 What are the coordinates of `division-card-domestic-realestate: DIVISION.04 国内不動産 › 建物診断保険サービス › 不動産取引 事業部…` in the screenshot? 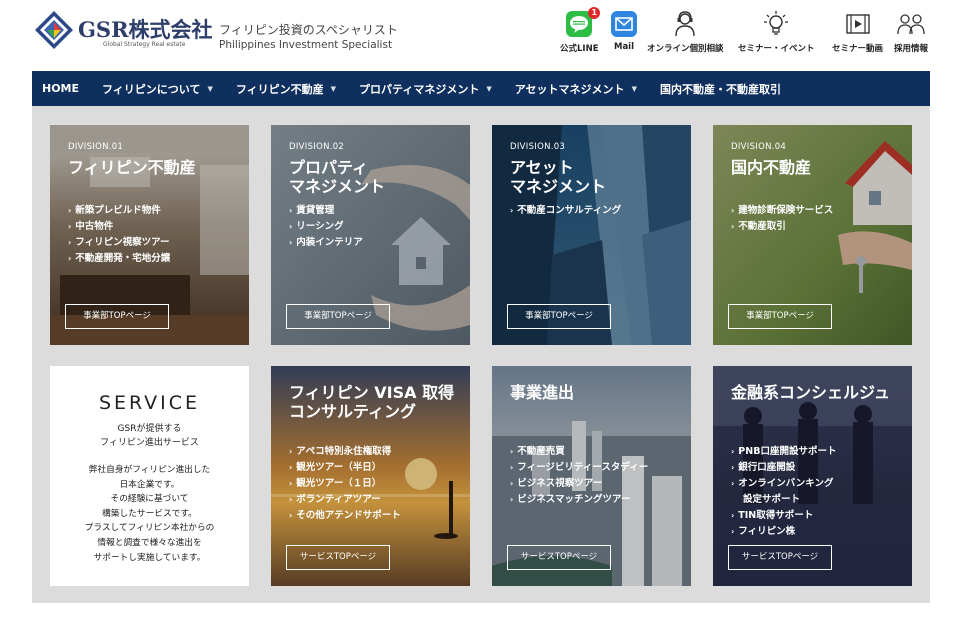 It's located at (812, 235).